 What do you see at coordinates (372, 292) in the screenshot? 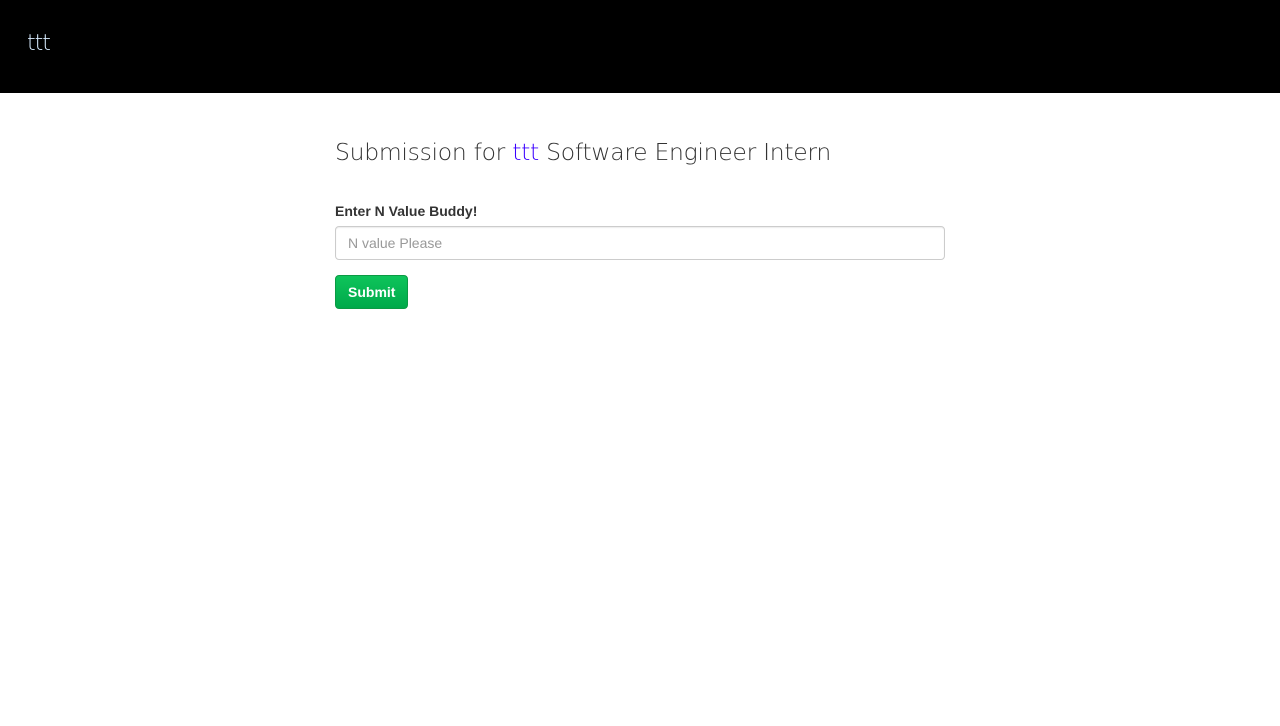
I see `submit-button: Submit` at bounding box center [372, 292].